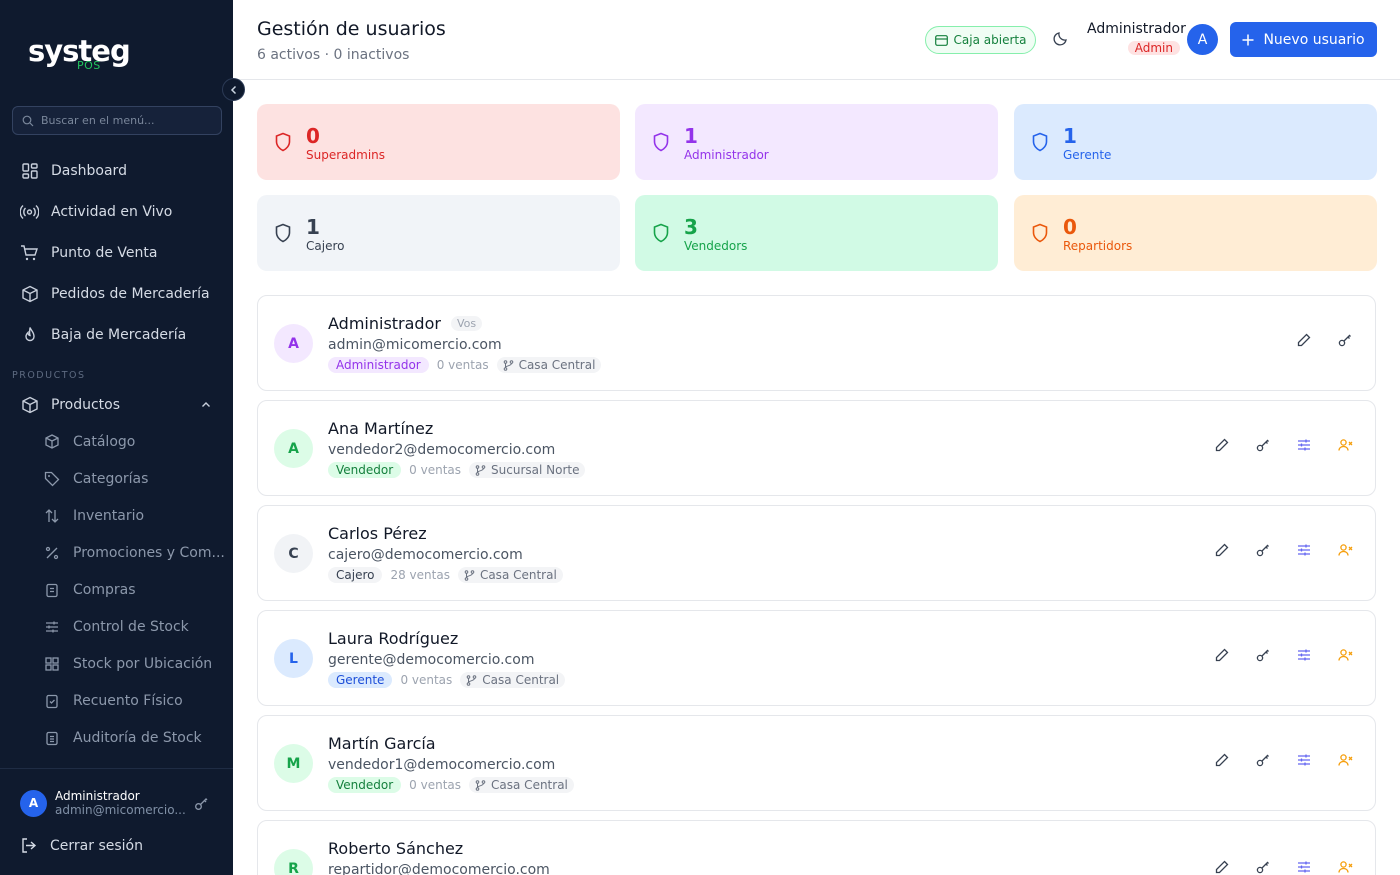  I want to click on catalog-icon, so click(51, 442).